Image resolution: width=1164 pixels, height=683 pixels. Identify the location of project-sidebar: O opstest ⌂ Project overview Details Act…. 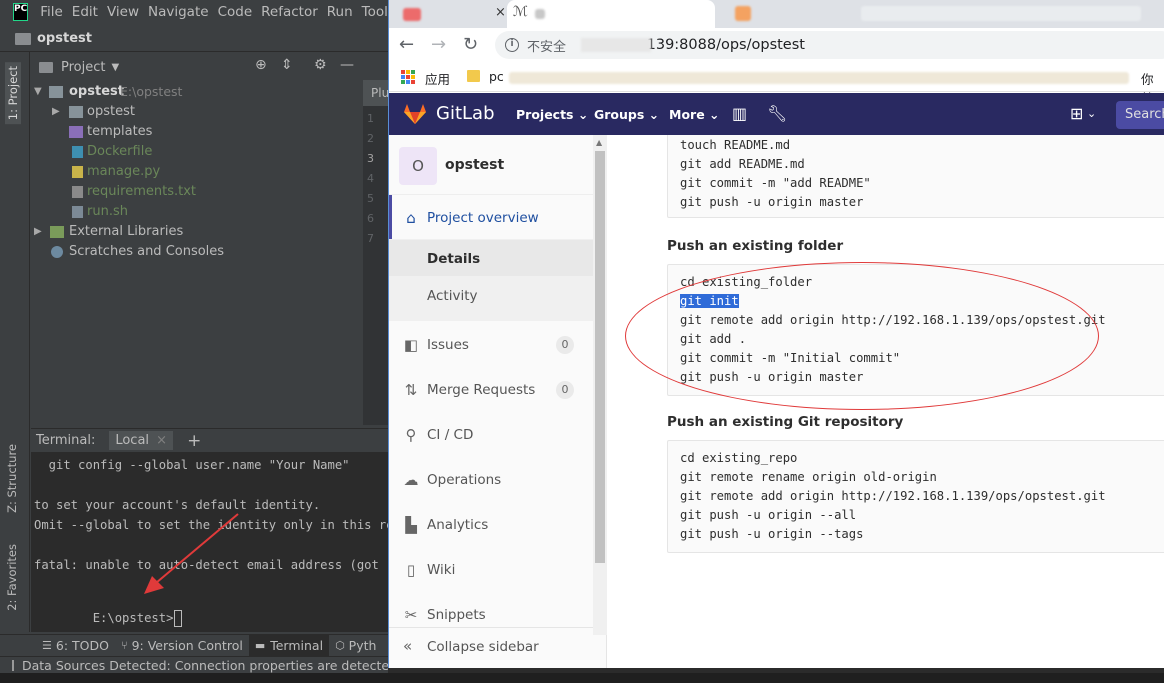
(498, 401).